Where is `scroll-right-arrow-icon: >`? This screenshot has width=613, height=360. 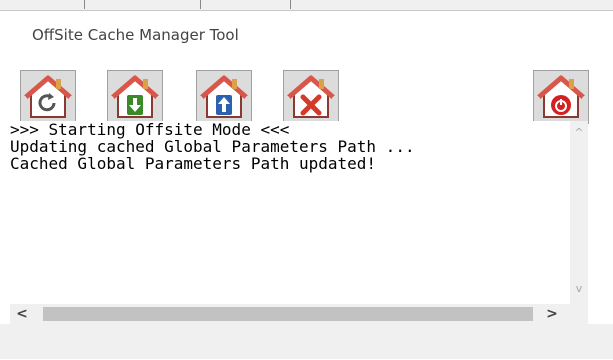 scroll-right-arrow-icon: > is located at coordinates (552, 314).